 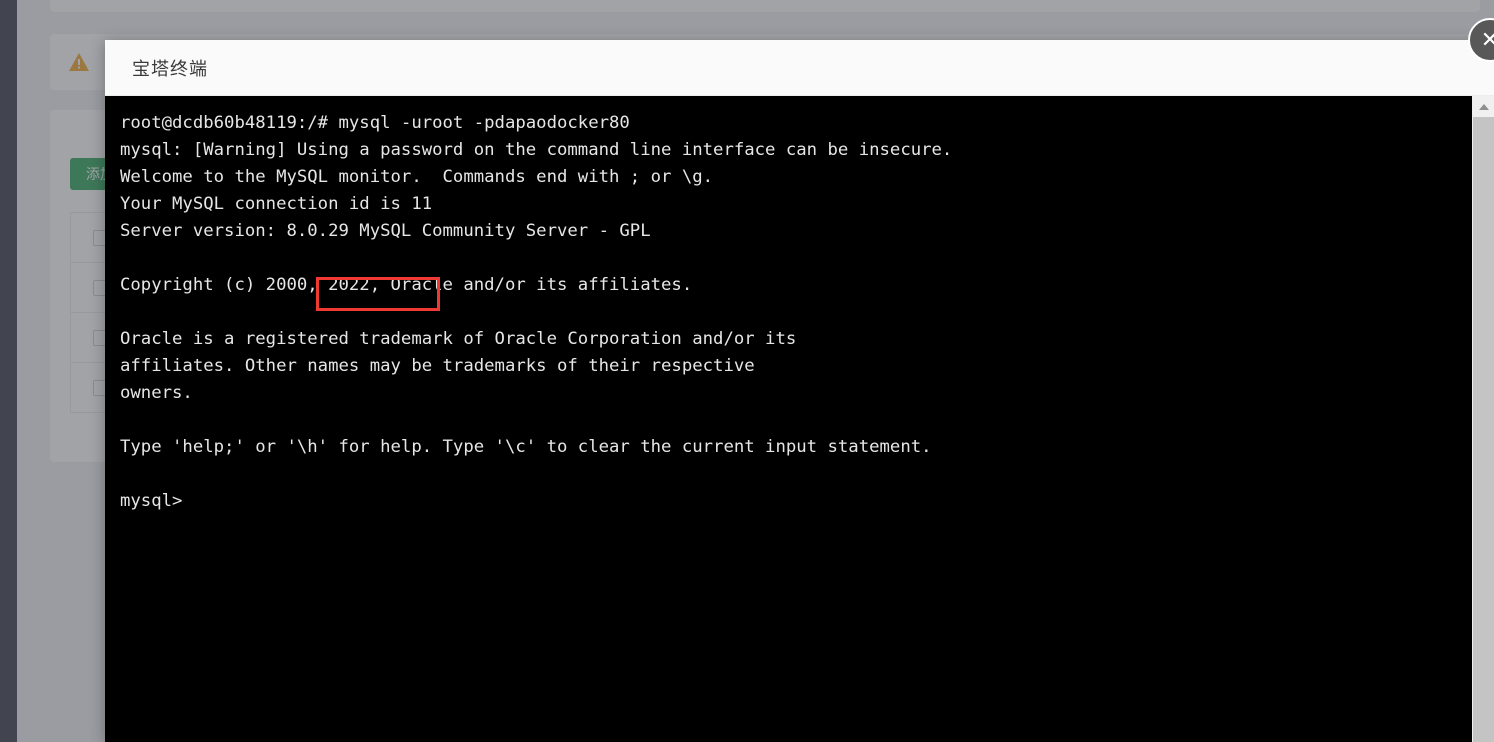 I want to click on scrollbar-up-button, so click(x=1483, y=106).